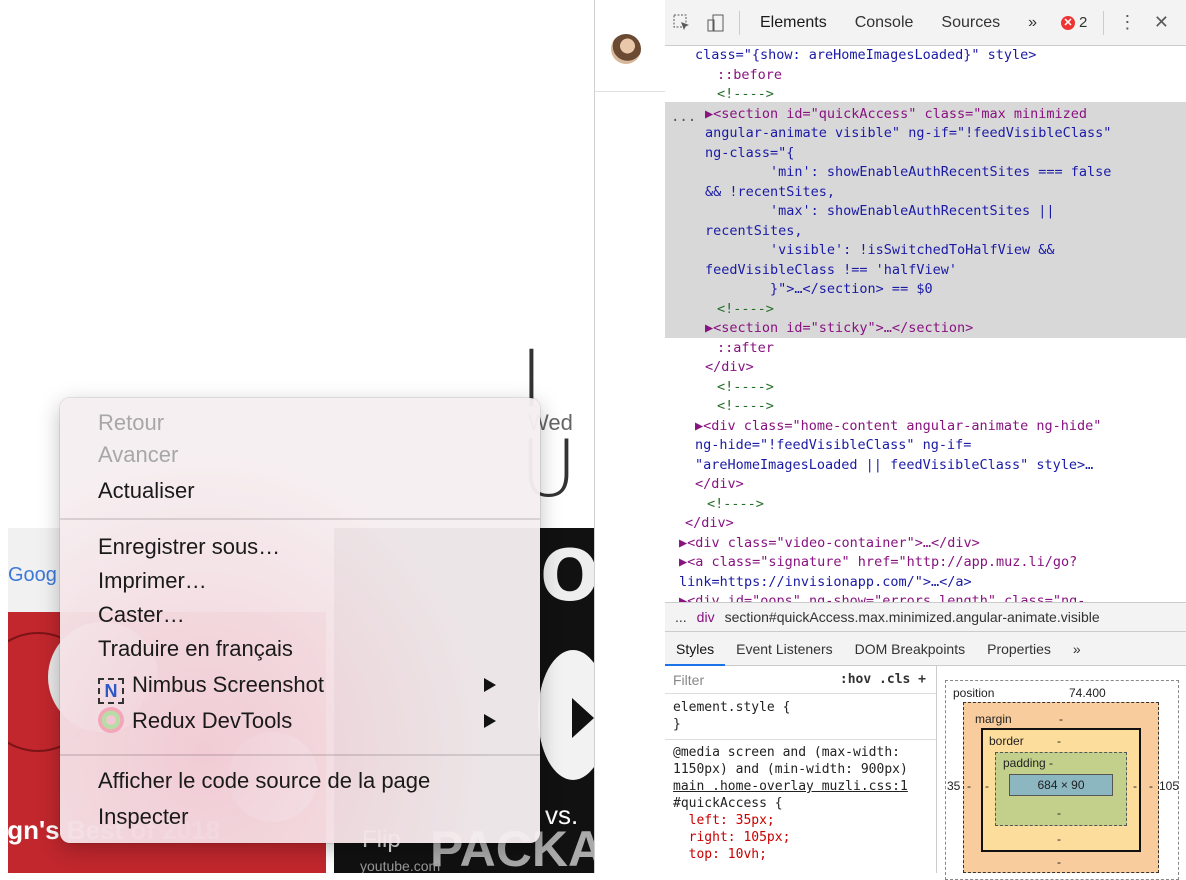  I want to click on breadcrumb-item: div, so click(706, 617).